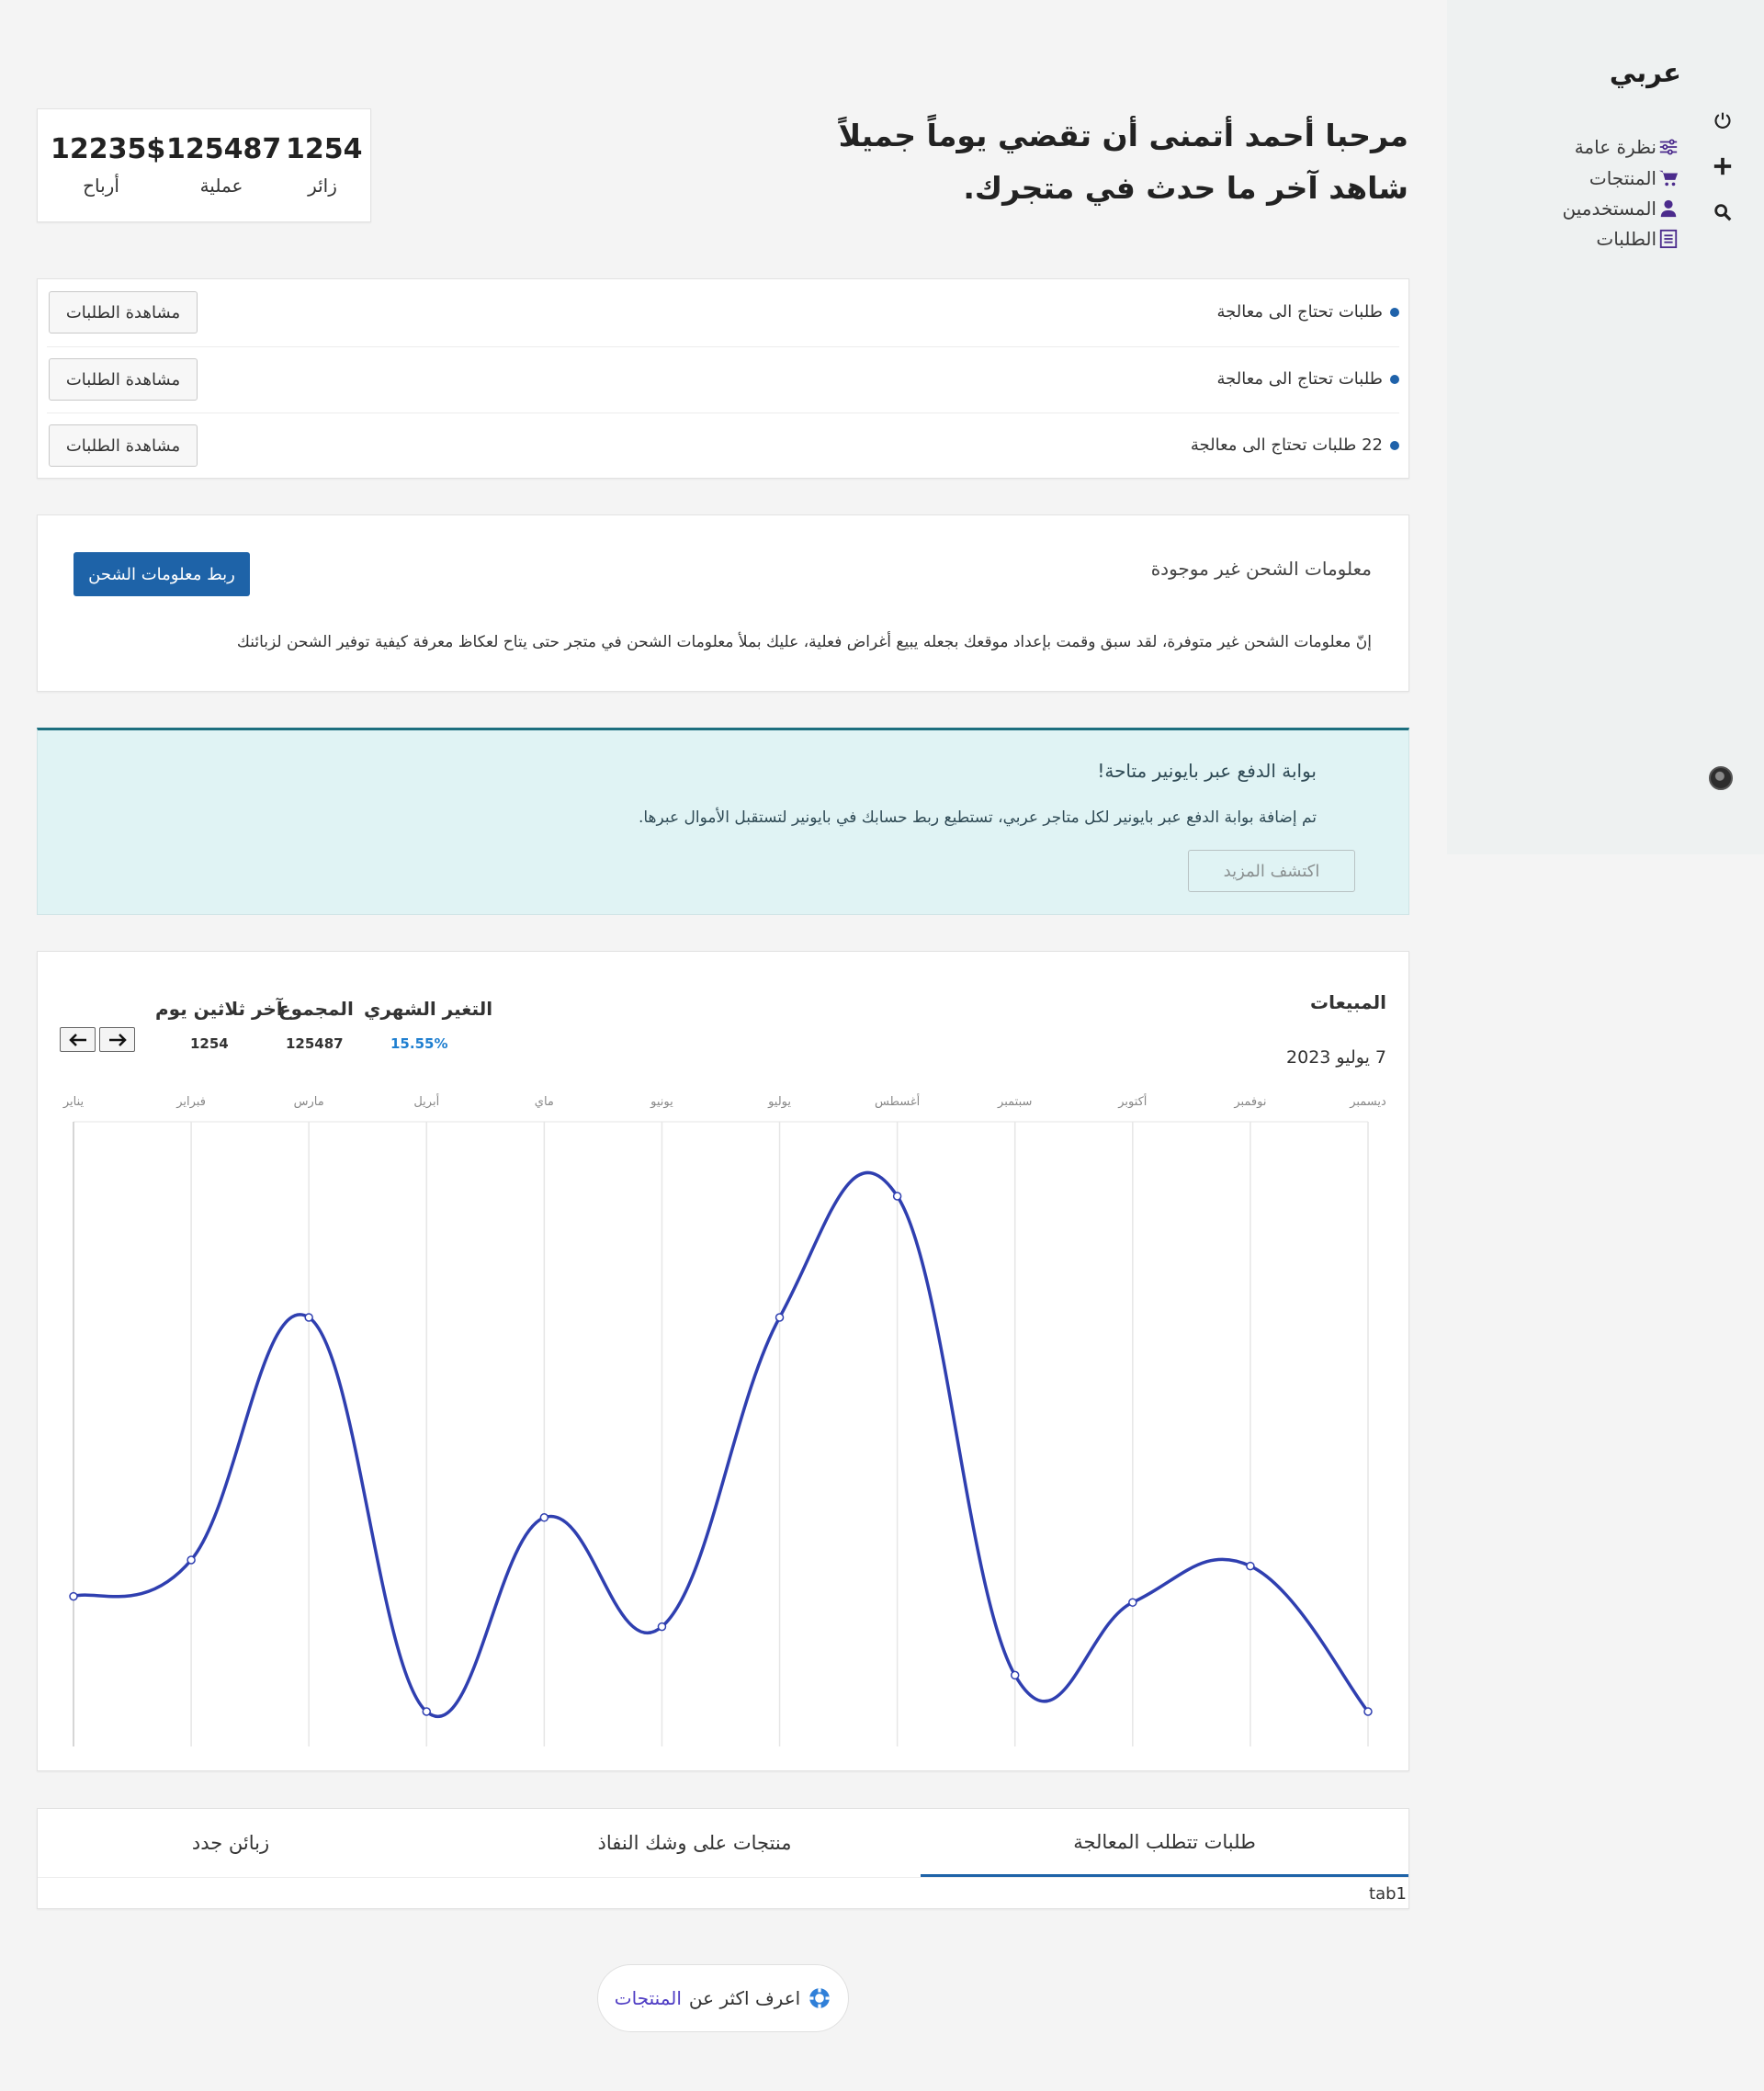 The image size is (1764, 2091). I want to click on tabs-divider, so click(723, 1877).